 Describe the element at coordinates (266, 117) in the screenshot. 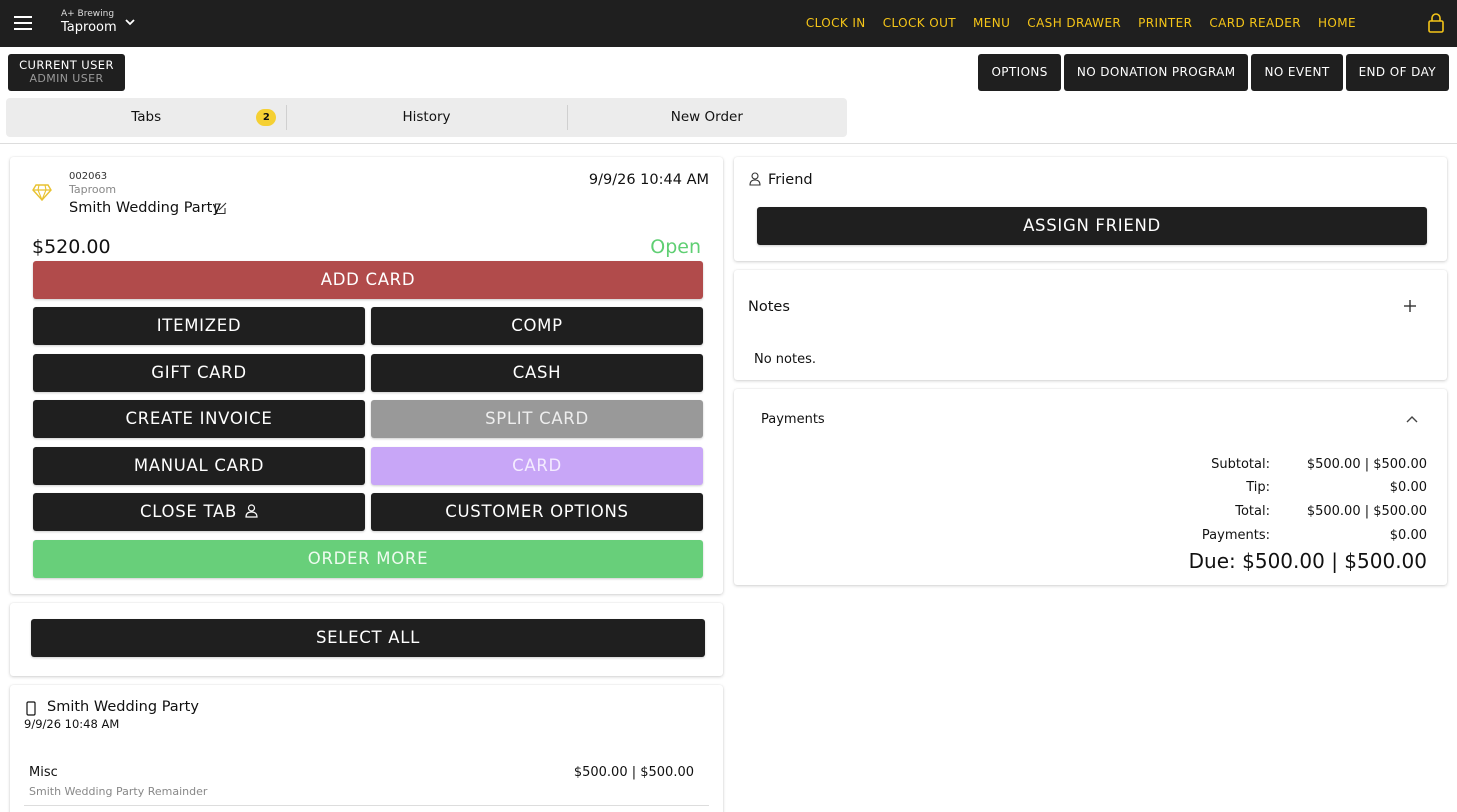

I see `tabs-count-badge: 2` at that location.